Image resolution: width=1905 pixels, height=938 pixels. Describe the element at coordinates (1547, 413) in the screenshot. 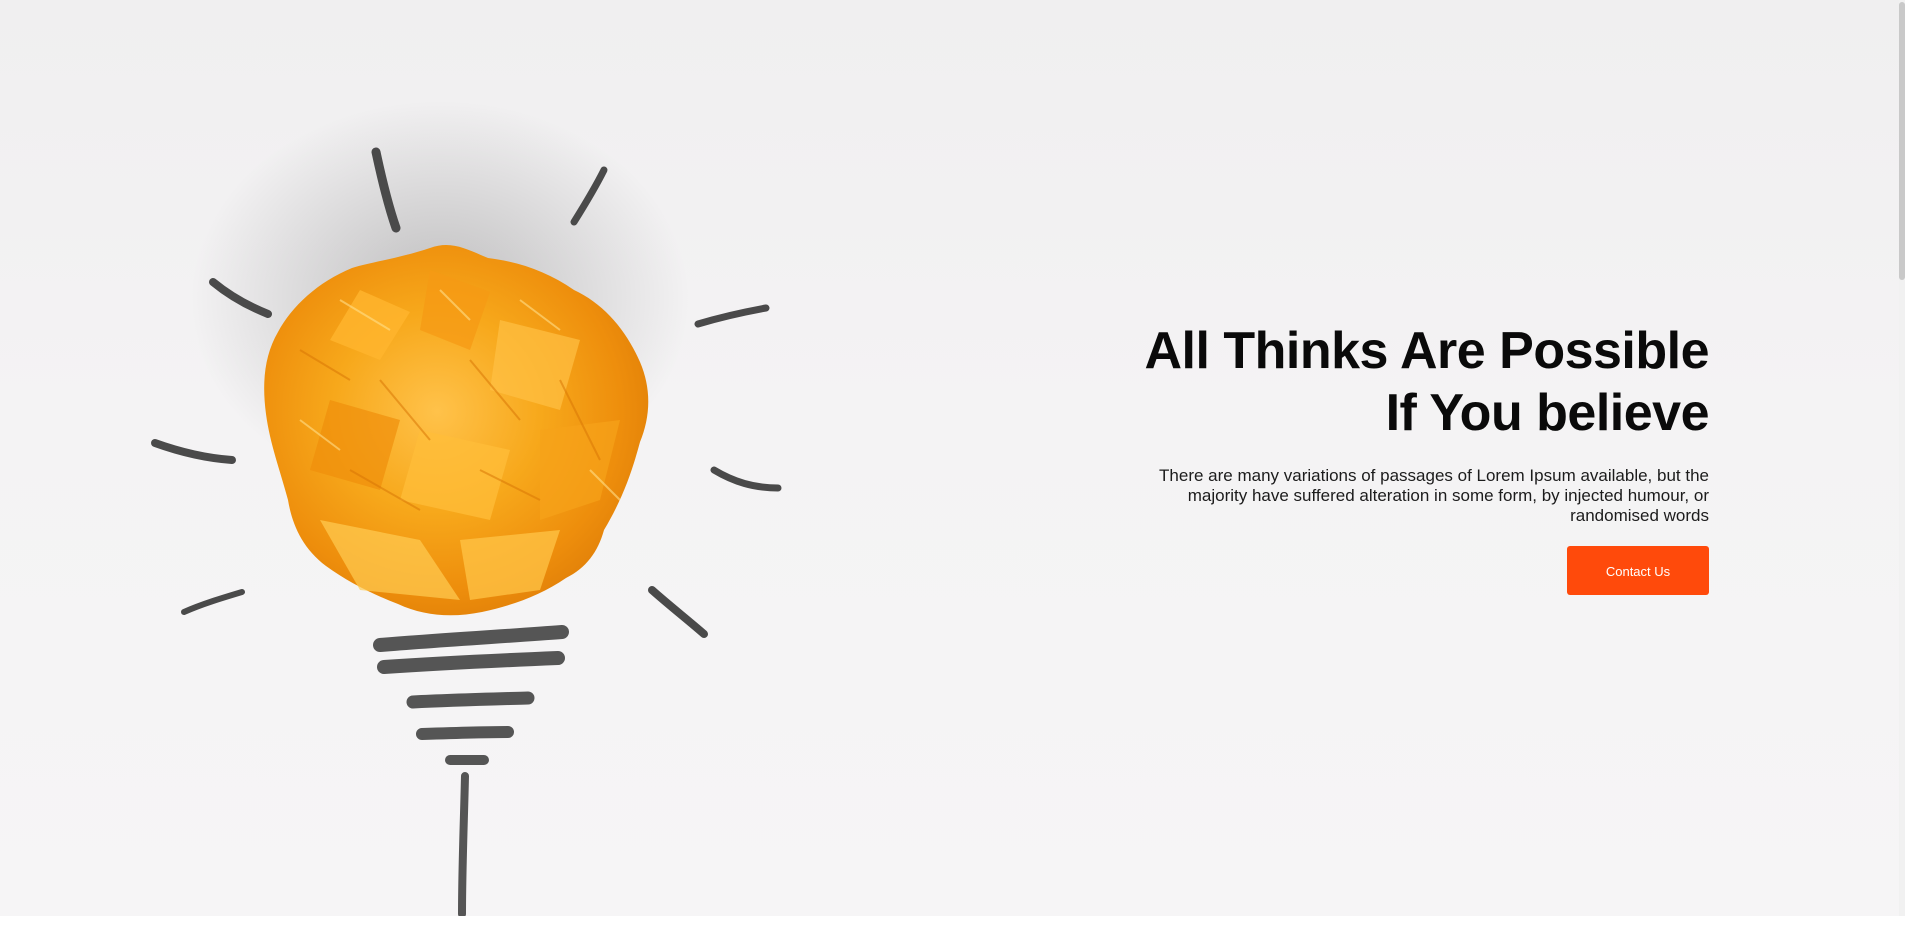

I see `hero-title-line-2: If You believe` at that location.